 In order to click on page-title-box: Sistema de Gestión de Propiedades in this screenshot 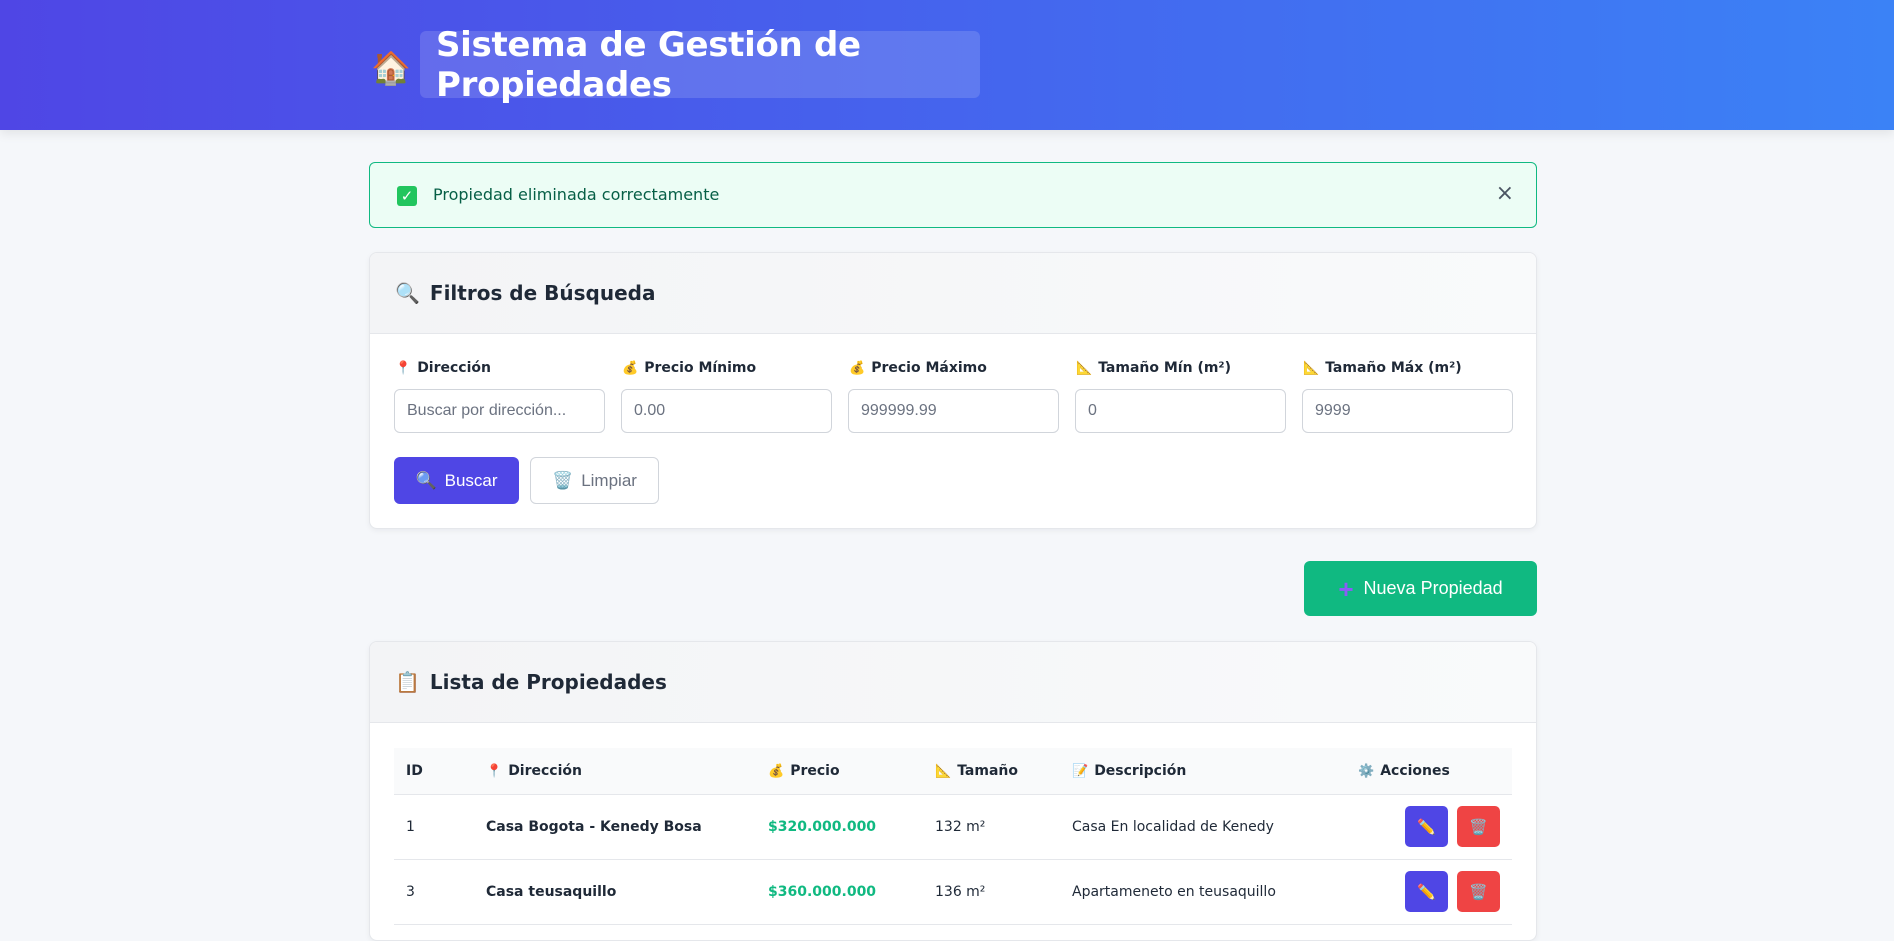, I will do `click(700, 65)`.